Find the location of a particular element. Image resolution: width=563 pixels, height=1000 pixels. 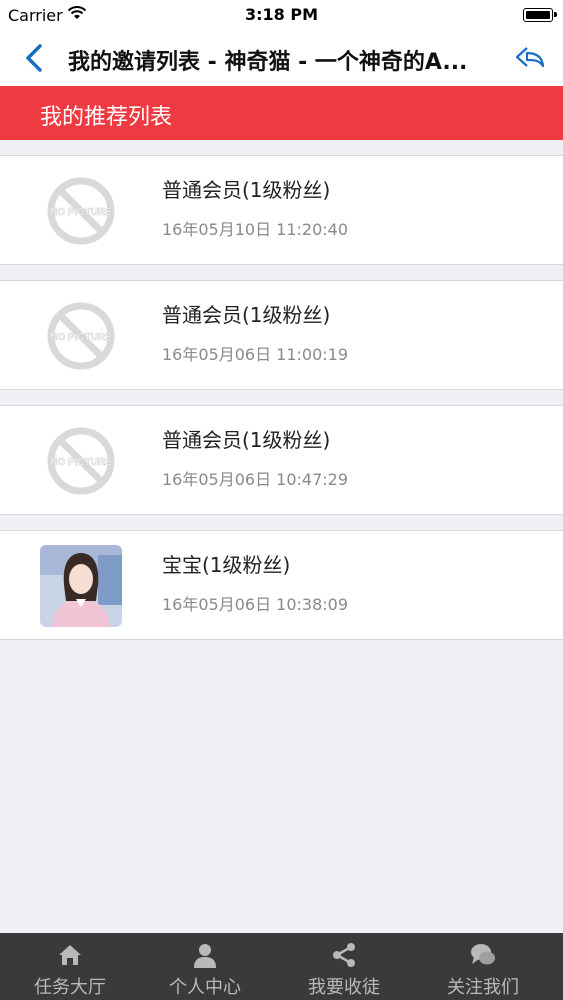

person-icon is located at coordinates (205, 956).